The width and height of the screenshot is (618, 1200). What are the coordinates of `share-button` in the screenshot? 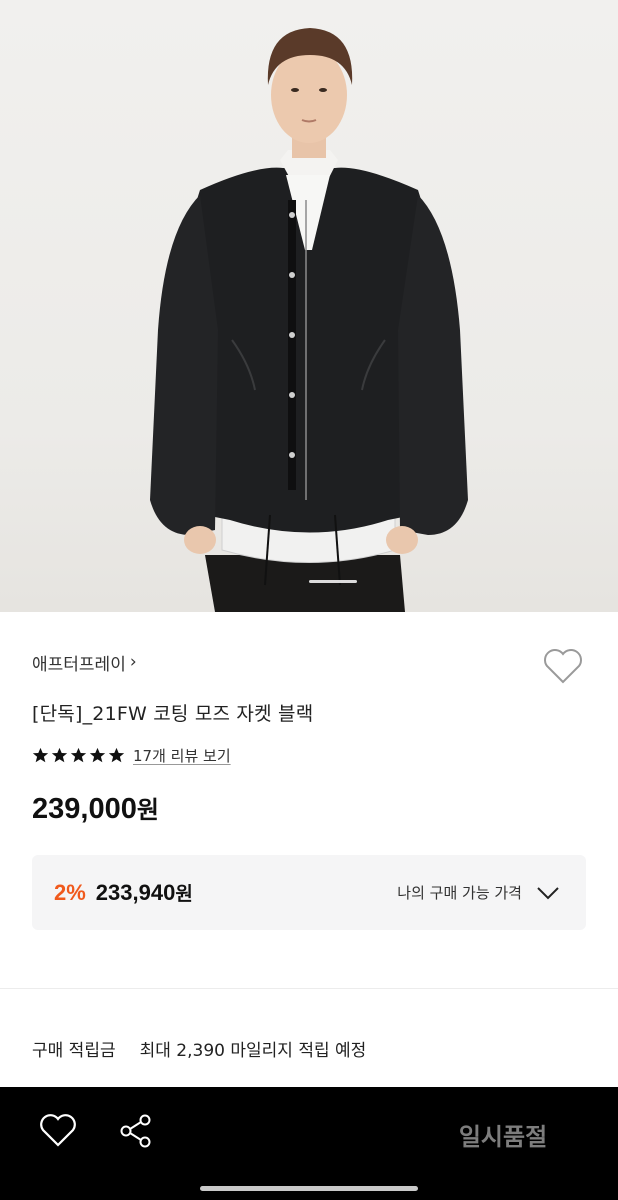 It's located at (136, 1131).